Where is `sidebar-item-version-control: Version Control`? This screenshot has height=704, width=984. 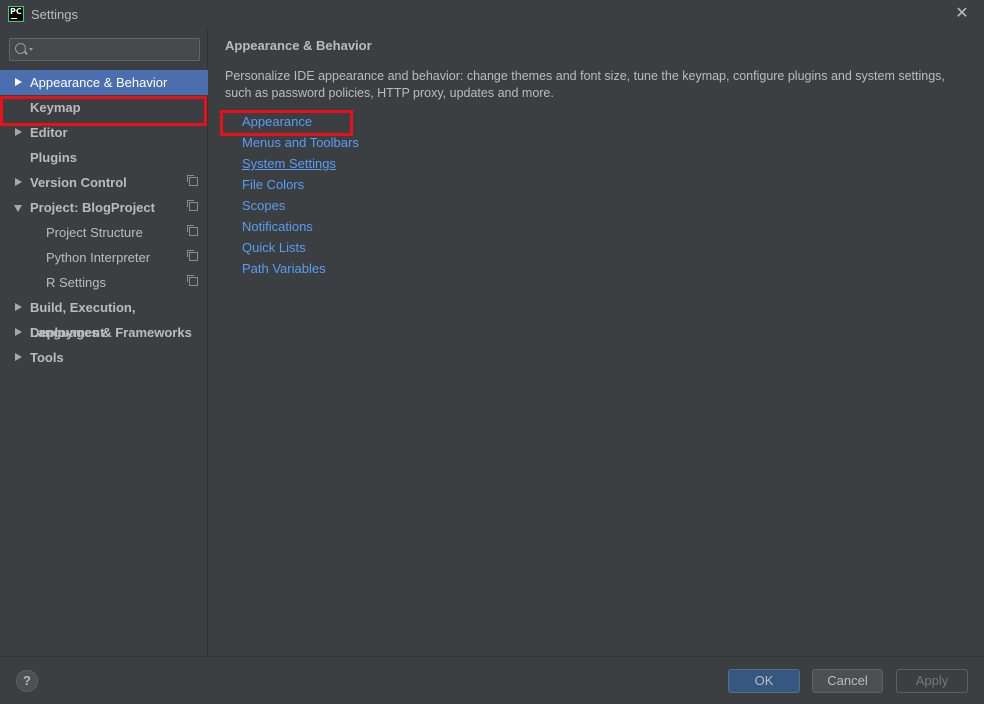
sidebar-item-version-control: Version Control is located at coordinates (104, 182).